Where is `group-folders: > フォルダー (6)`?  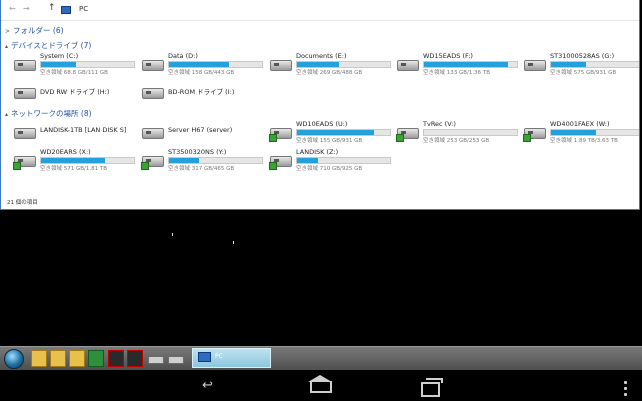 group-folders: > フォルダー (6) is located at coordinates (34, 30).